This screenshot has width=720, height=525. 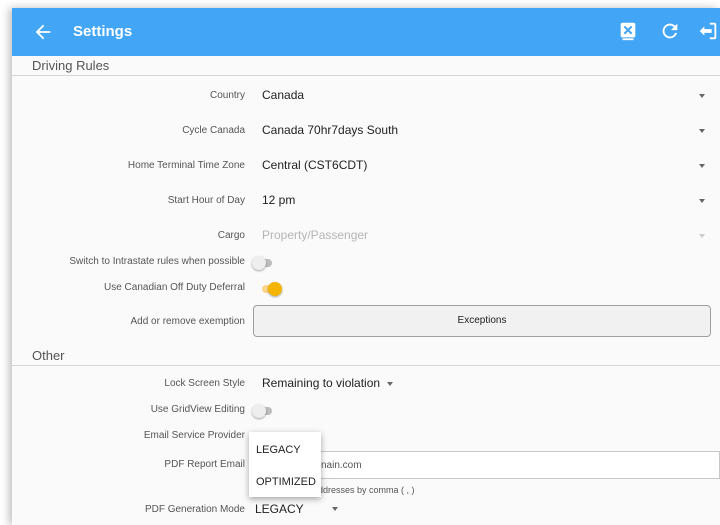 What do you see at coordinates (286, 482) in the screenshot?
I see `dropdown-option-optimized: OPTIMIZED` at bounding box center [286, 482].